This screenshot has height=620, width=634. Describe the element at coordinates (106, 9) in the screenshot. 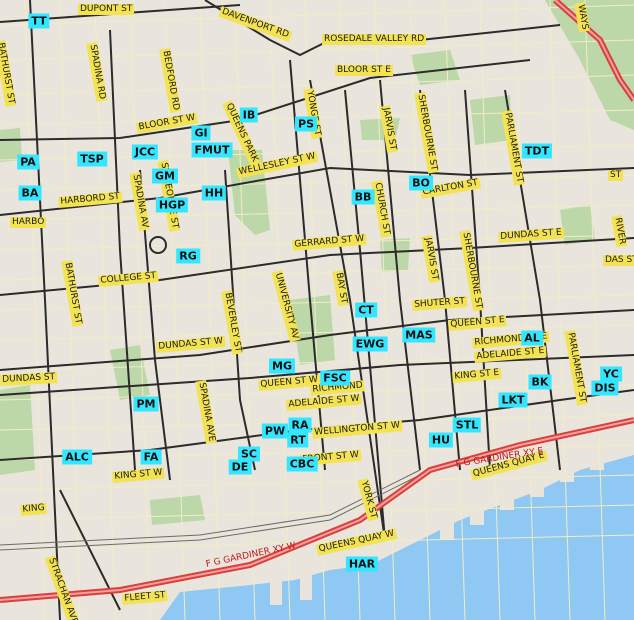

I see `street-label: DUPONT ST` at that location.